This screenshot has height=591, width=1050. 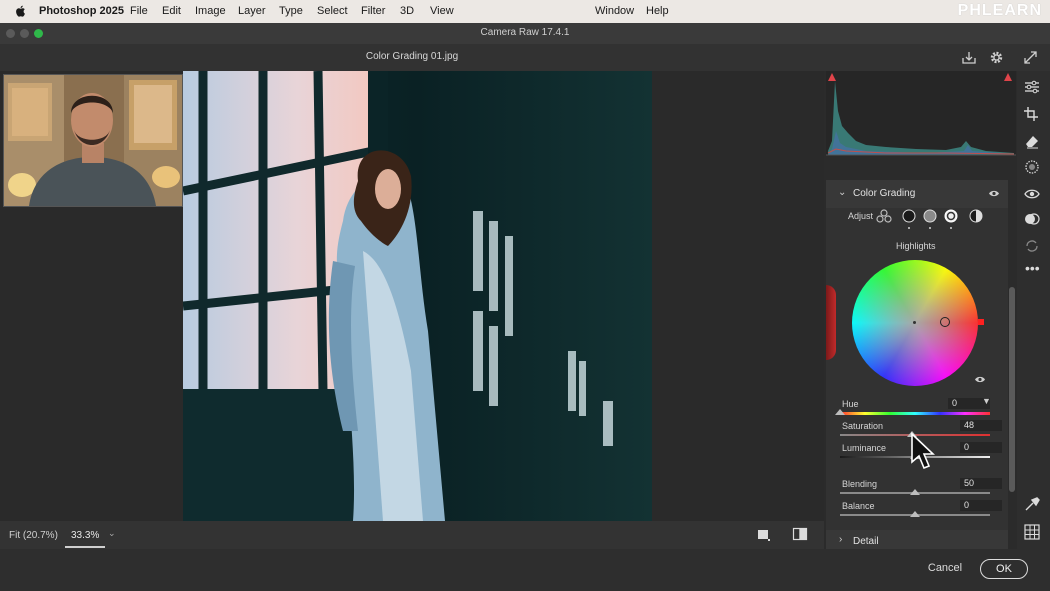 What do you see at coordinates (831, 322) in the screenshot?
I see `previous-wheel-edge` at bounding box center [831, 322].